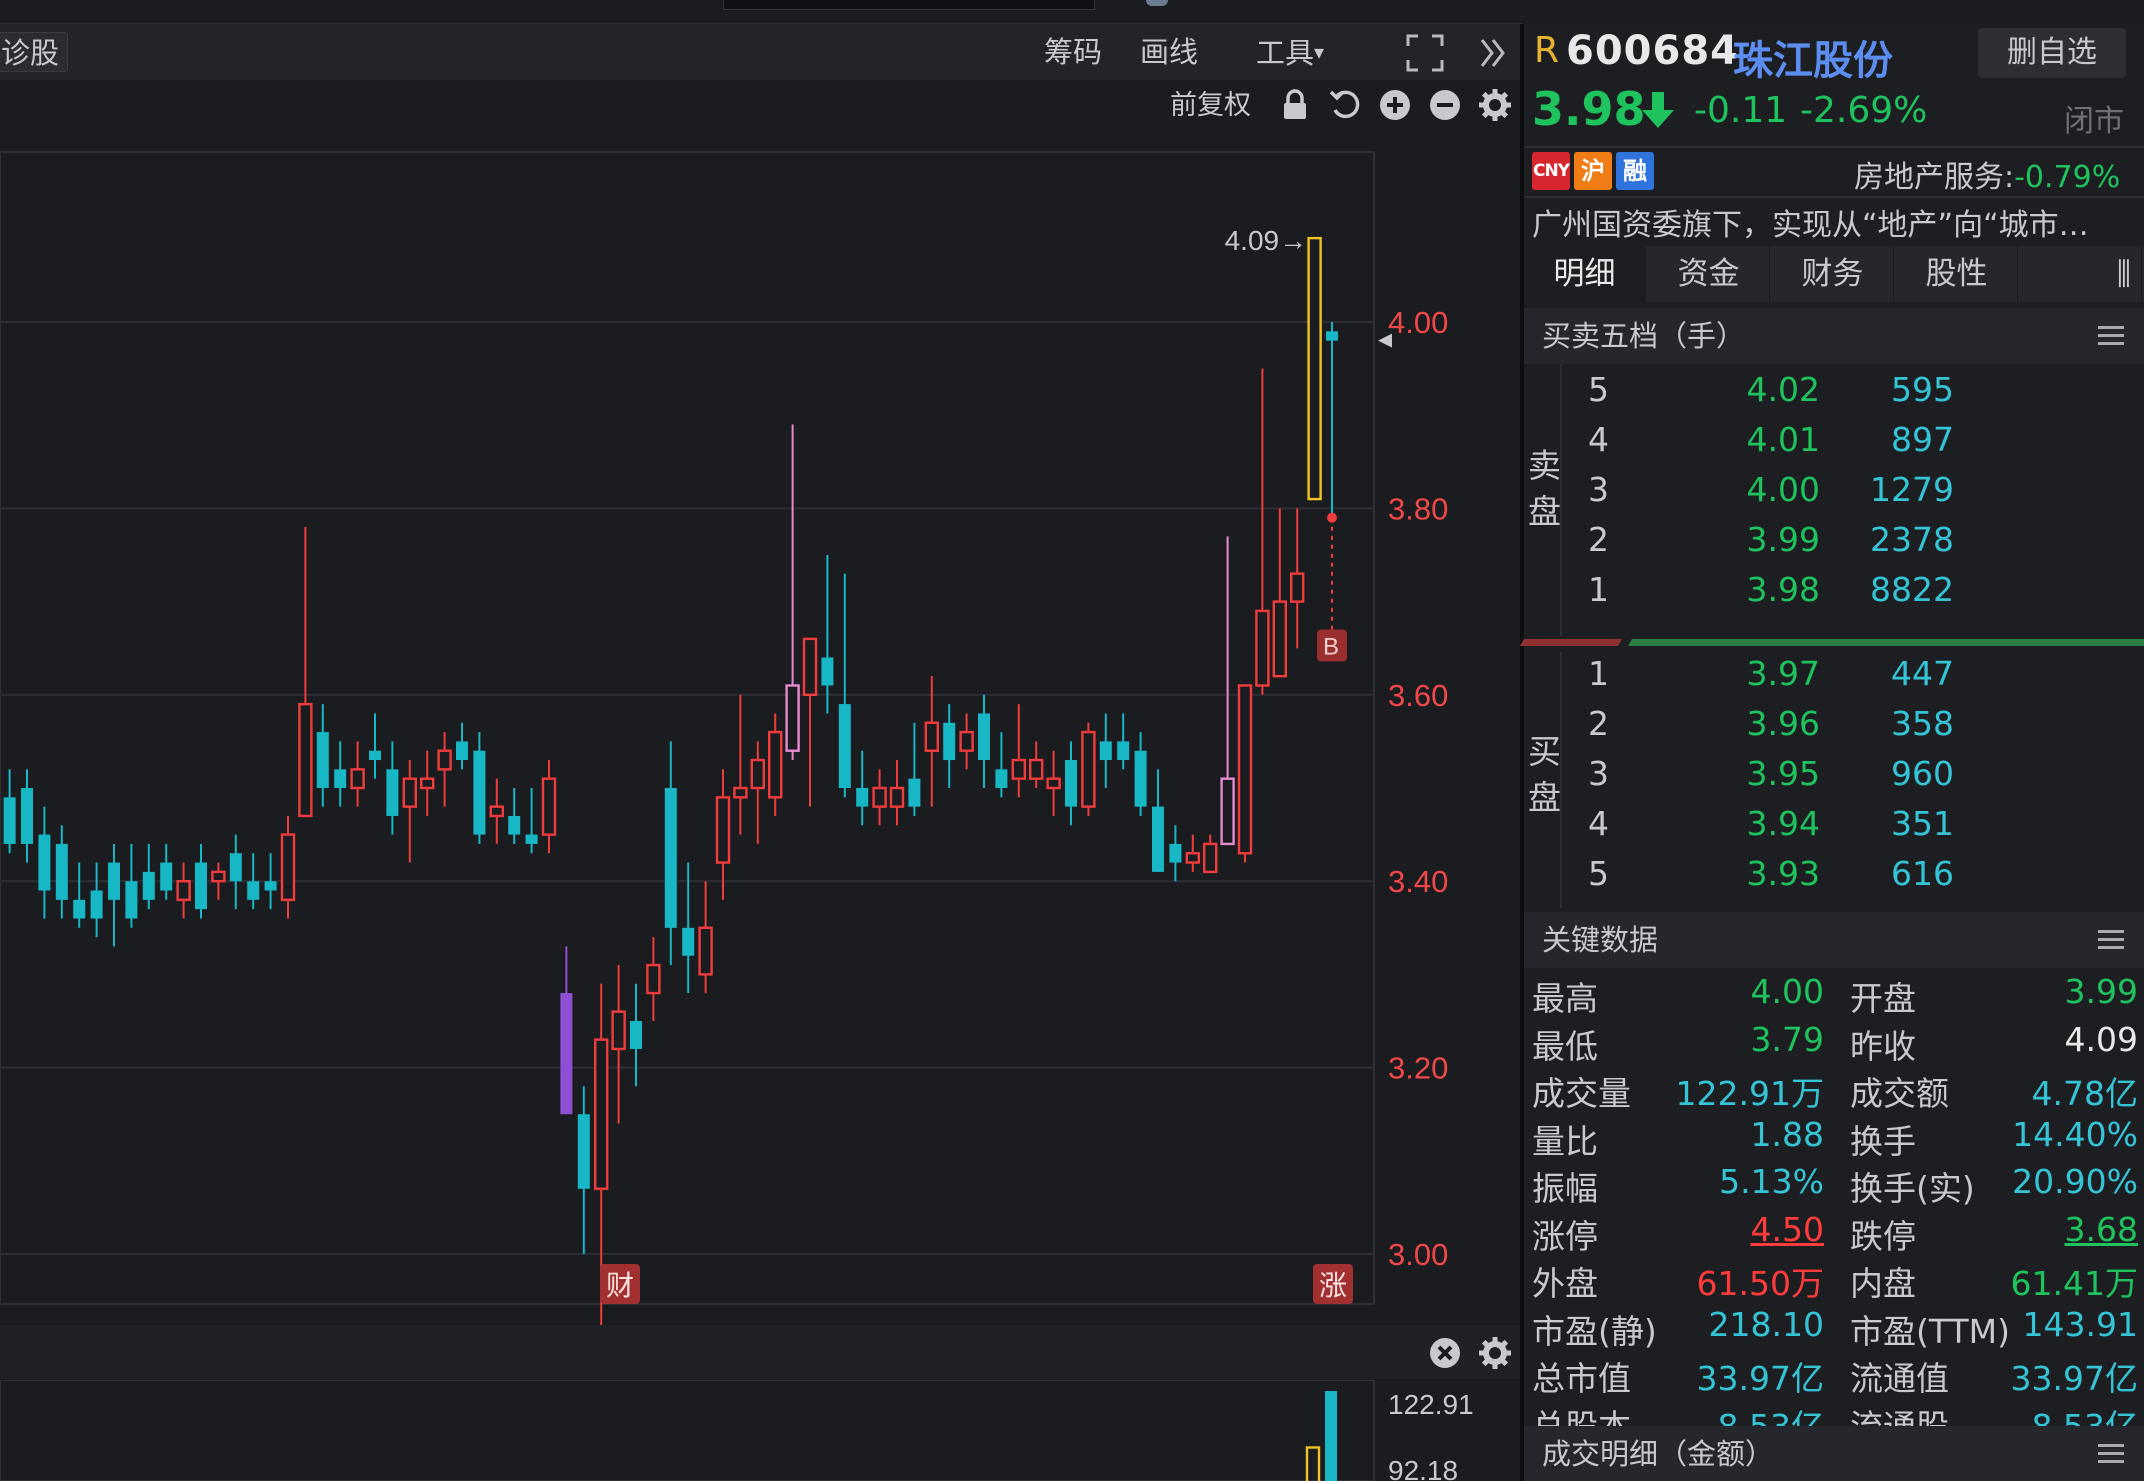 The height and width of the screenshot is (1481, 2144). What do you see at coordinates (1883, 1046) in the screenshot?
I see `keydata-label: 昨收` at bounding box center [1883, 1046].